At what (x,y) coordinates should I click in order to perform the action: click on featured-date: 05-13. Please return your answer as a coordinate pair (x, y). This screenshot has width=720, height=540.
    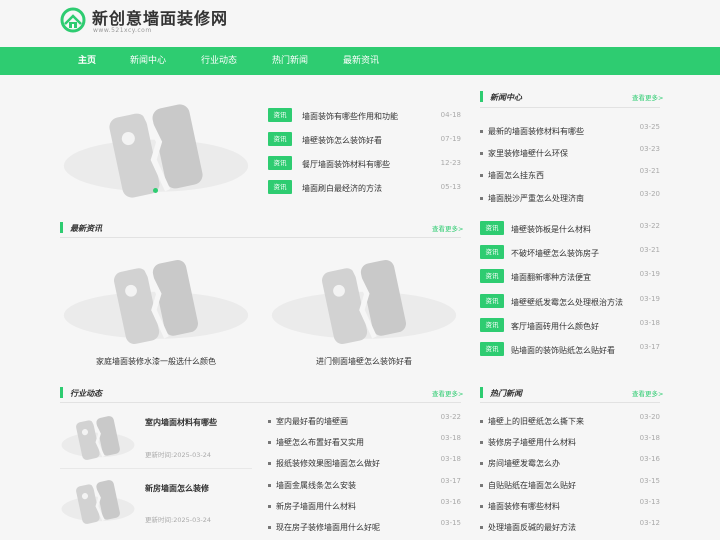
    Looking at the image, I should click on (450, 187).